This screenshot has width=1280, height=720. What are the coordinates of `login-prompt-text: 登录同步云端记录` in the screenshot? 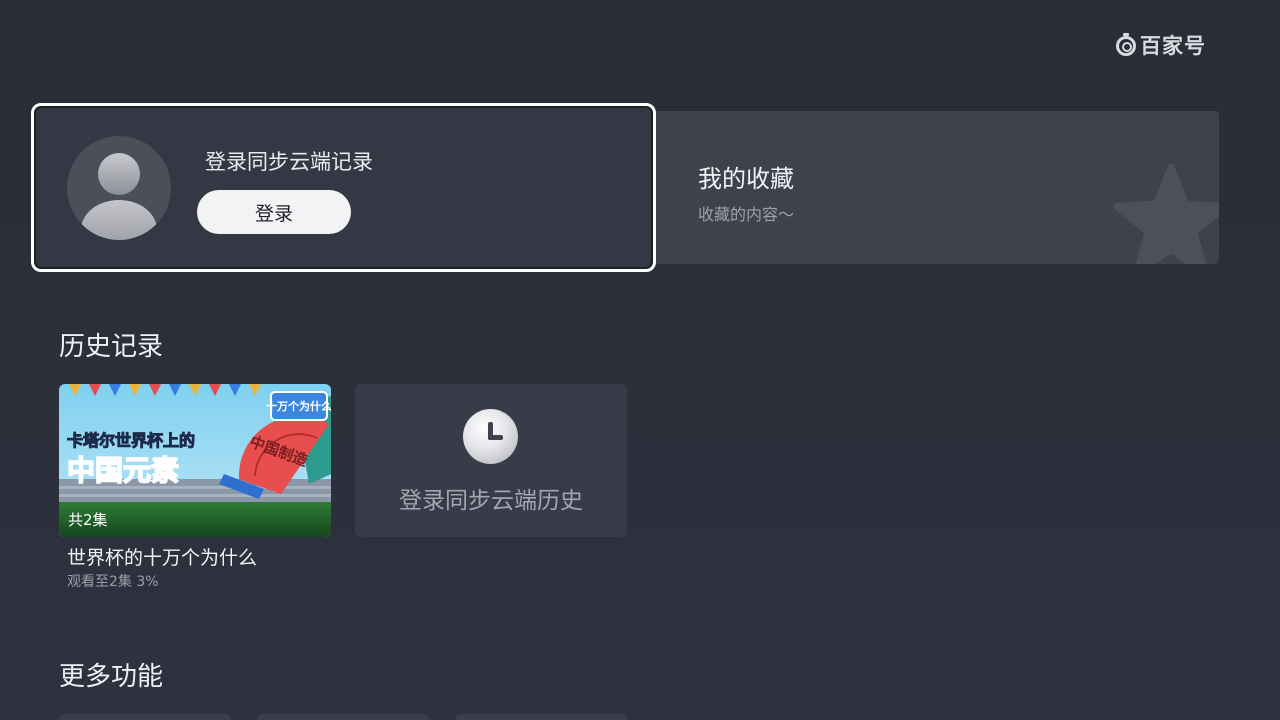 It's located at (289, 162).